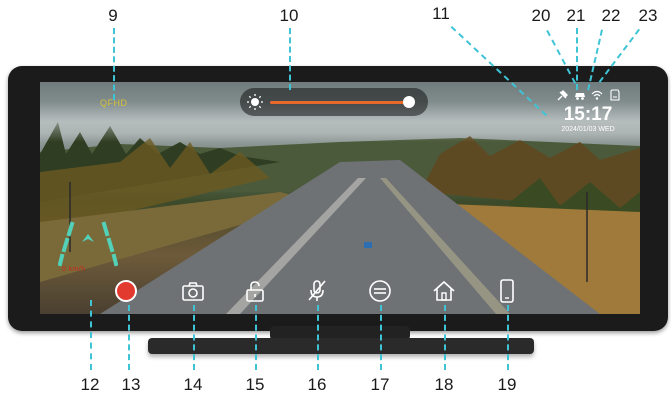 The width and height of the screenshot is (671, 399). I want to click on phone-button, so click(507, 291).